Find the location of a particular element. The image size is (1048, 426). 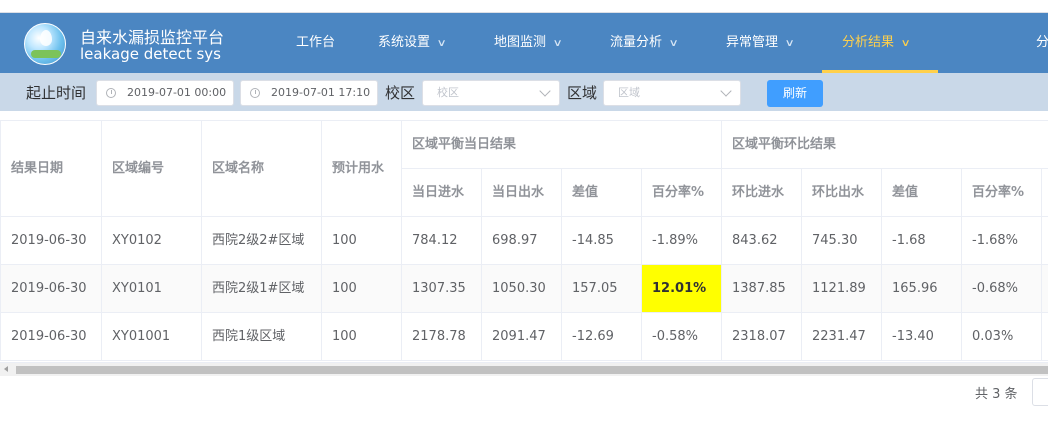

header-group-daily: 区域平衡当日结果 is located at coordinates (562, 145).